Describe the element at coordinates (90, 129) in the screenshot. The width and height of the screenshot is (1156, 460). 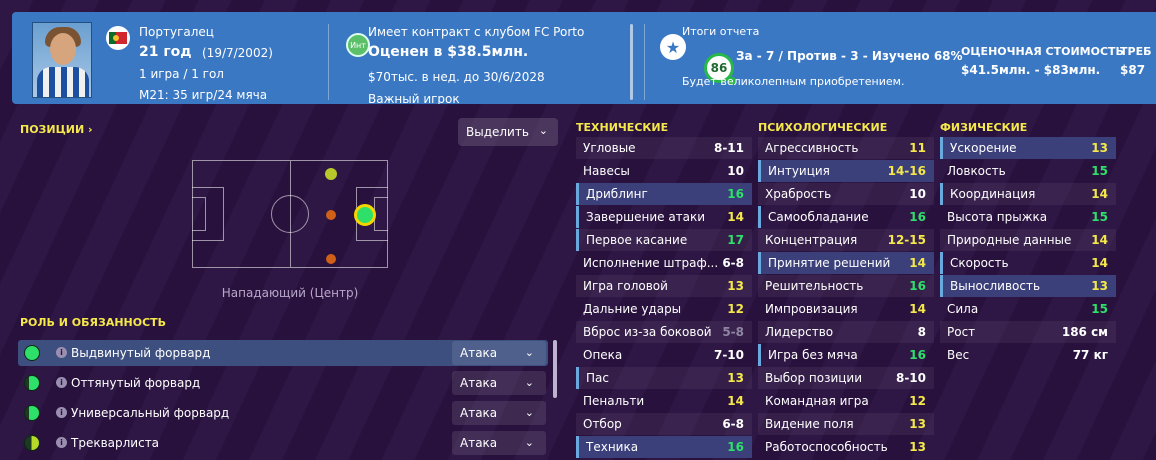
I see `chevron-right-icon: ›` at that location.